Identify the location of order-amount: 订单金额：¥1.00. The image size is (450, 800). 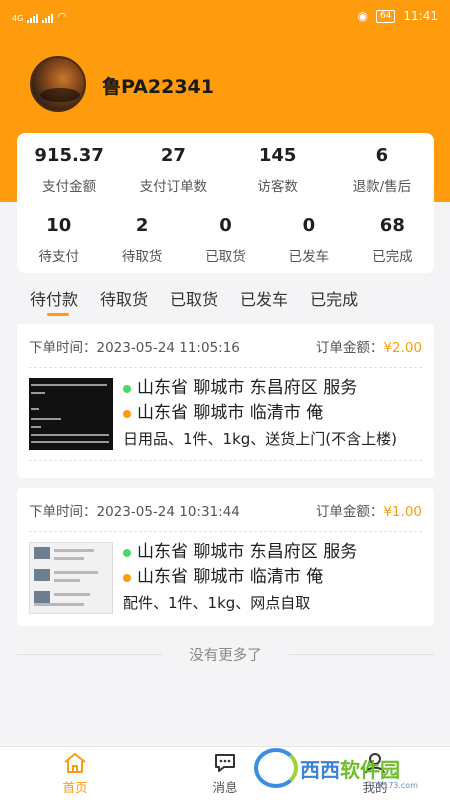
(369, 510).